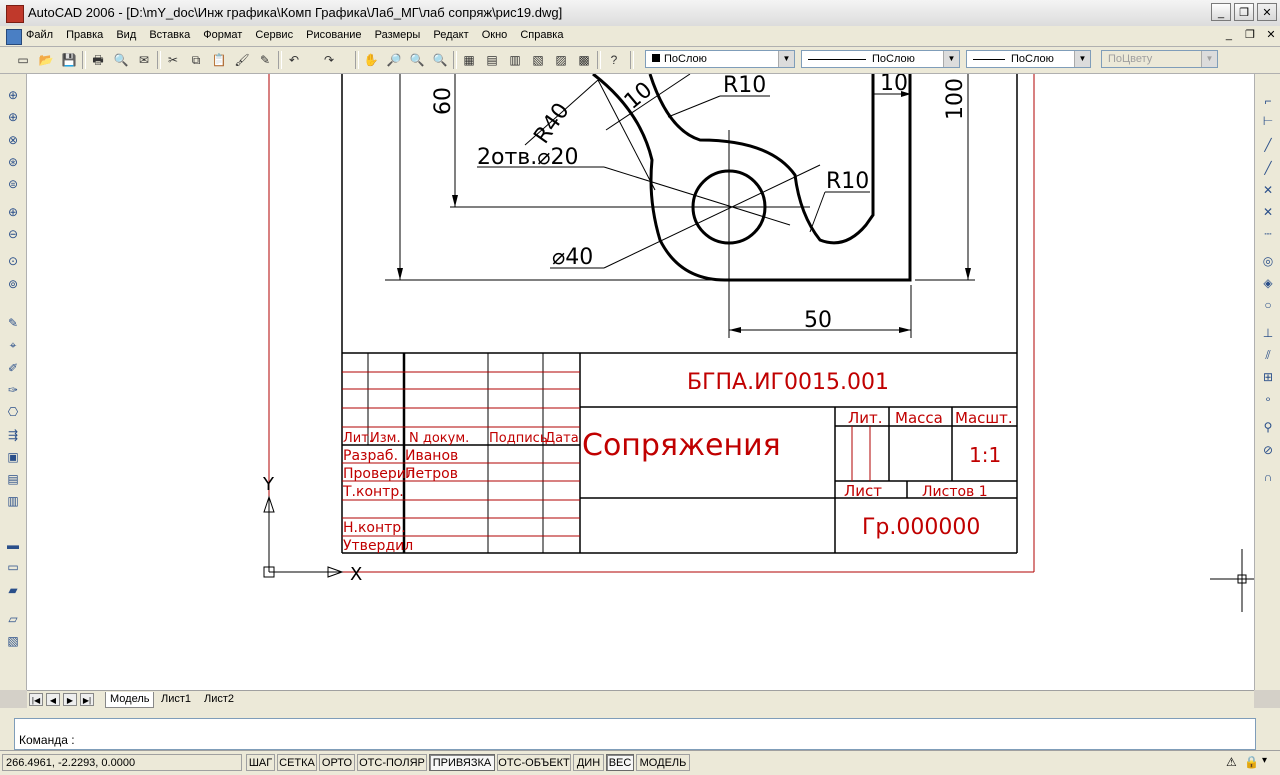 The height and width of the screenshot is (775, 1280). Describe the element at coordinates (13, 117) in the screenshot. I see `zoom-dynamic-icon: ⊕` at that location.